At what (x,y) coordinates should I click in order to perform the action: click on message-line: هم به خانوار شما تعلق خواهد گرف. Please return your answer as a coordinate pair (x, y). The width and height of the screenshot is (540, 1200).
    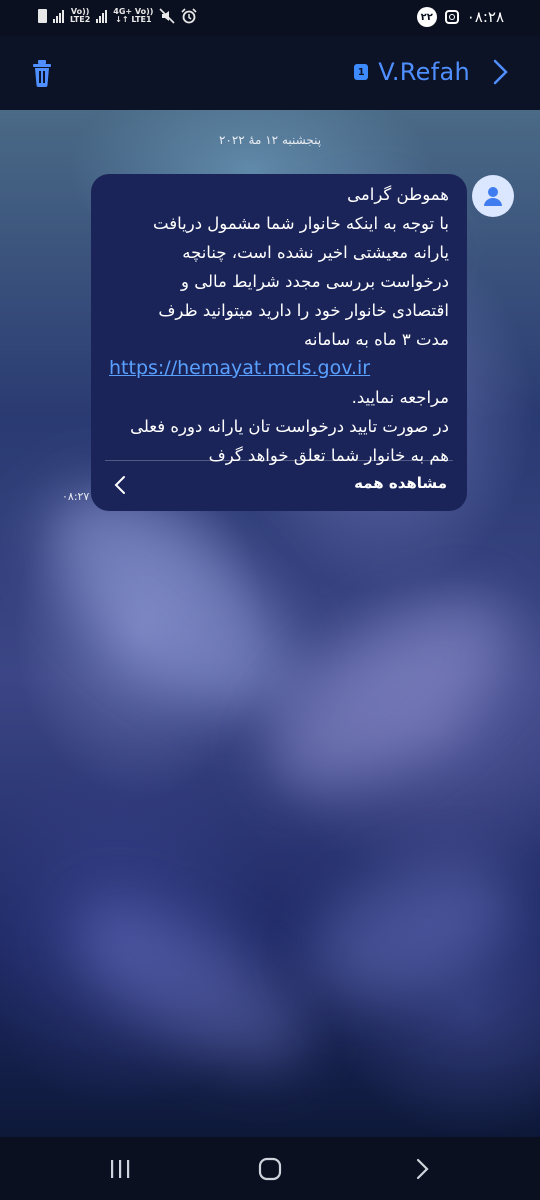
    Looking at the image, I should click on (328, 455).